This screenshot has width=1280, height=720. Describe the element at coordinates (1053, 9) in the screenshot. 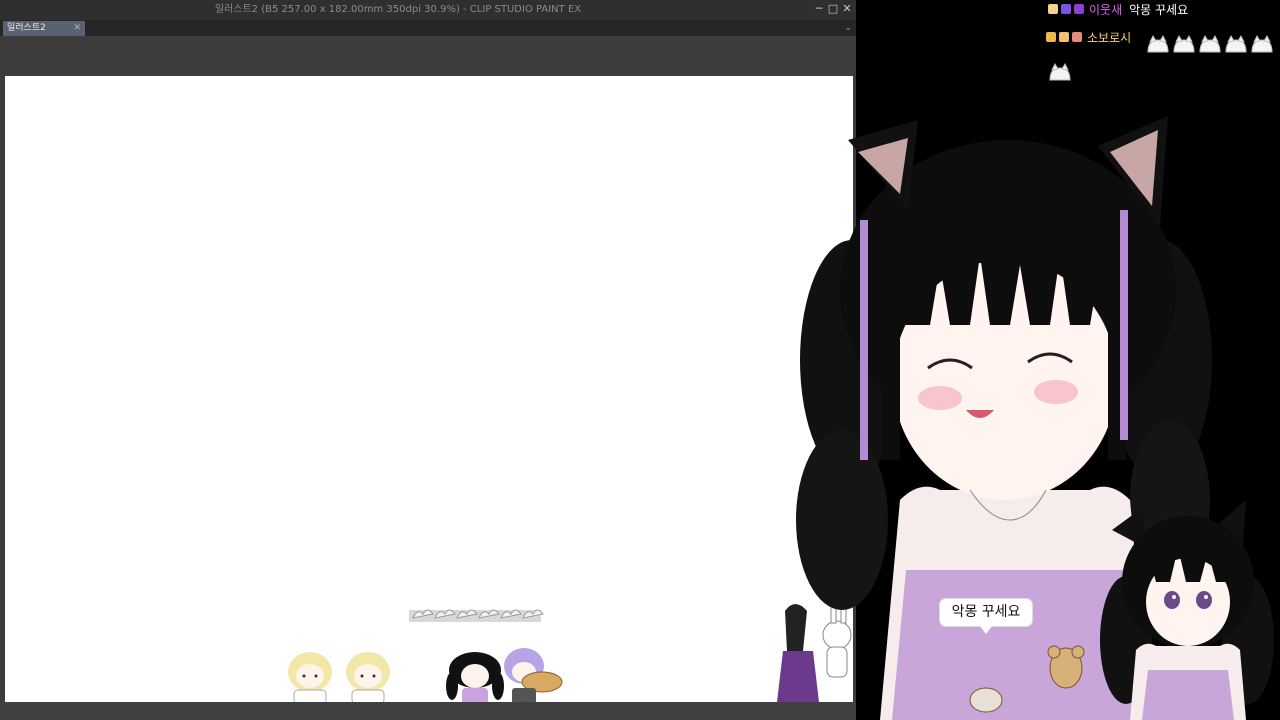

I see `pin-badge-icon` at that location.